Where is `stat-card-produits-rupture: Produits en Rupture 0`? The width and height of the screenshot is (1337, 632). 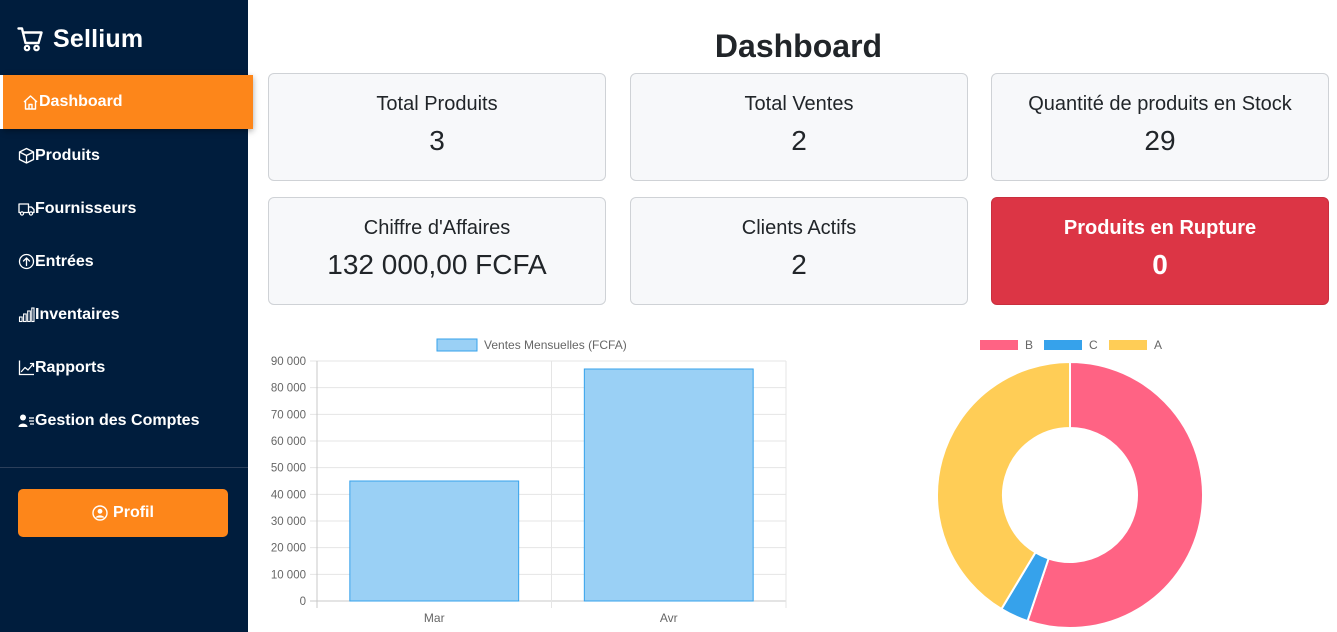 stat-card-produits-rupture: Produits en Rupture 0 is located at coordinates (1160, 251).